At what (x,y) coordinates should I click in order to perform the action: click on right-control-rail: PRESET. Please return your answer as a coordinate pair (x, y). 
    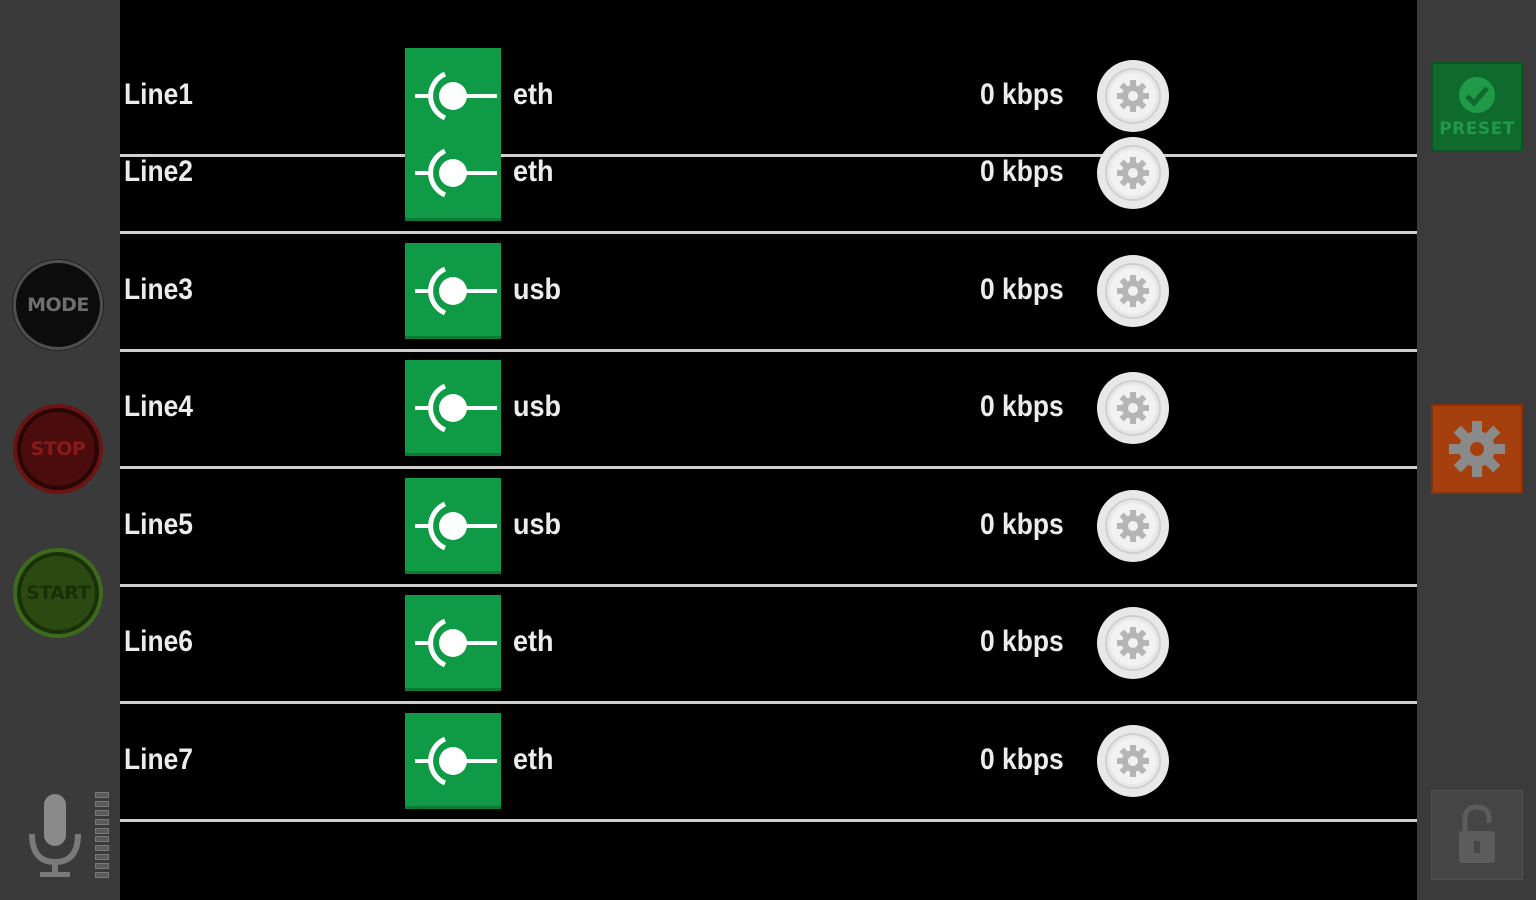
    Looking at the image, I should click on (1476, 450).